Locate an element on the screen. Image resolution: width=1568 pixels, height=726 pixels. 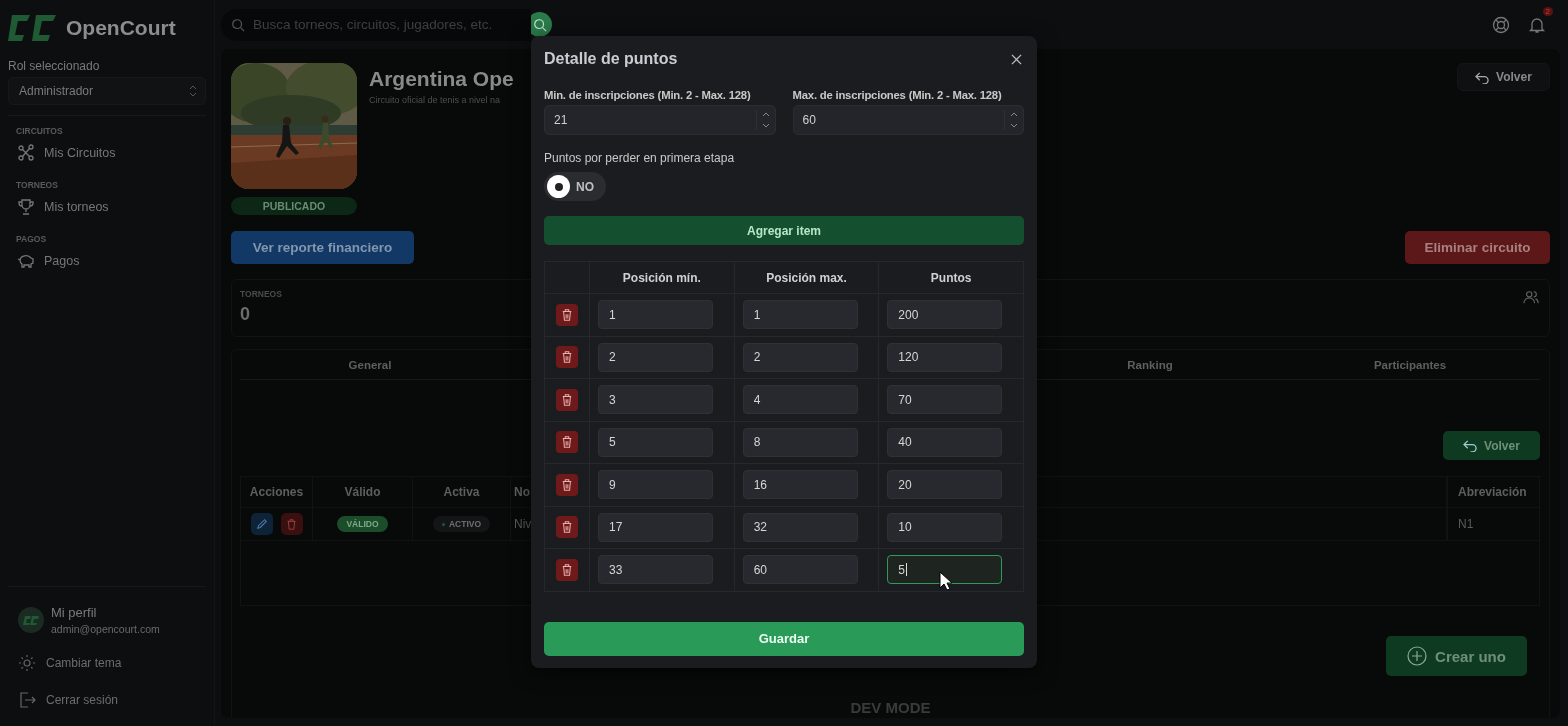
stat-label: TORNEOS is located at coordinates (261, 294).